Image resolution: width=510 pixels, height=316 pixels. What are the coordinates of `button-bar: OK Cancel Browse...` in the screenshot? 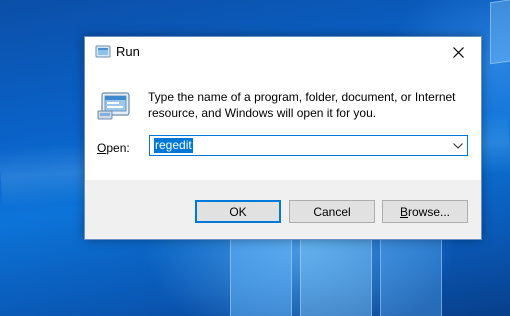 It's located at (283, 209).